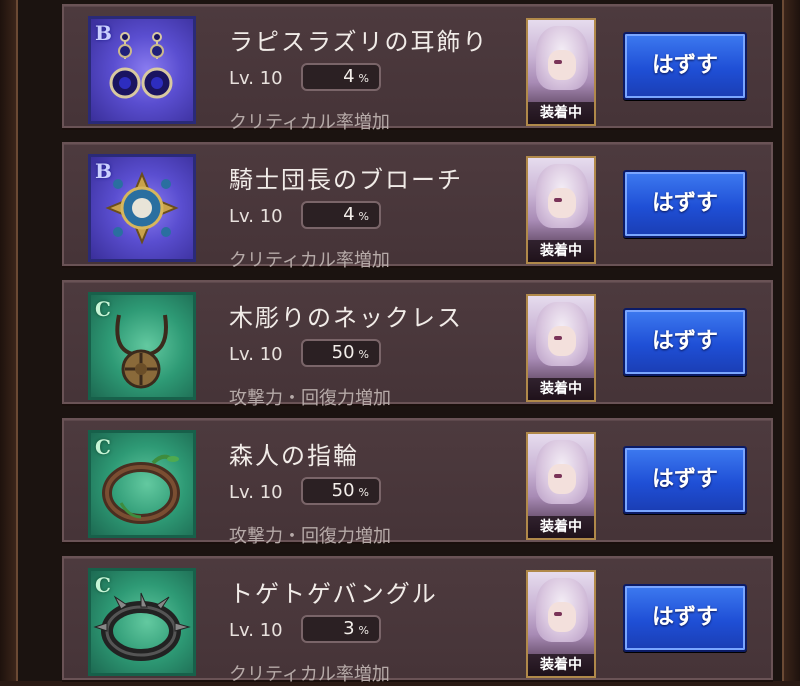 Image resolution: width=800 pixels, height=686 pixels. What do you see at coordinates (333, 594) in the screenshot?
I see `item-name: トゲトゲバングル` at bounding box center [333, 594].